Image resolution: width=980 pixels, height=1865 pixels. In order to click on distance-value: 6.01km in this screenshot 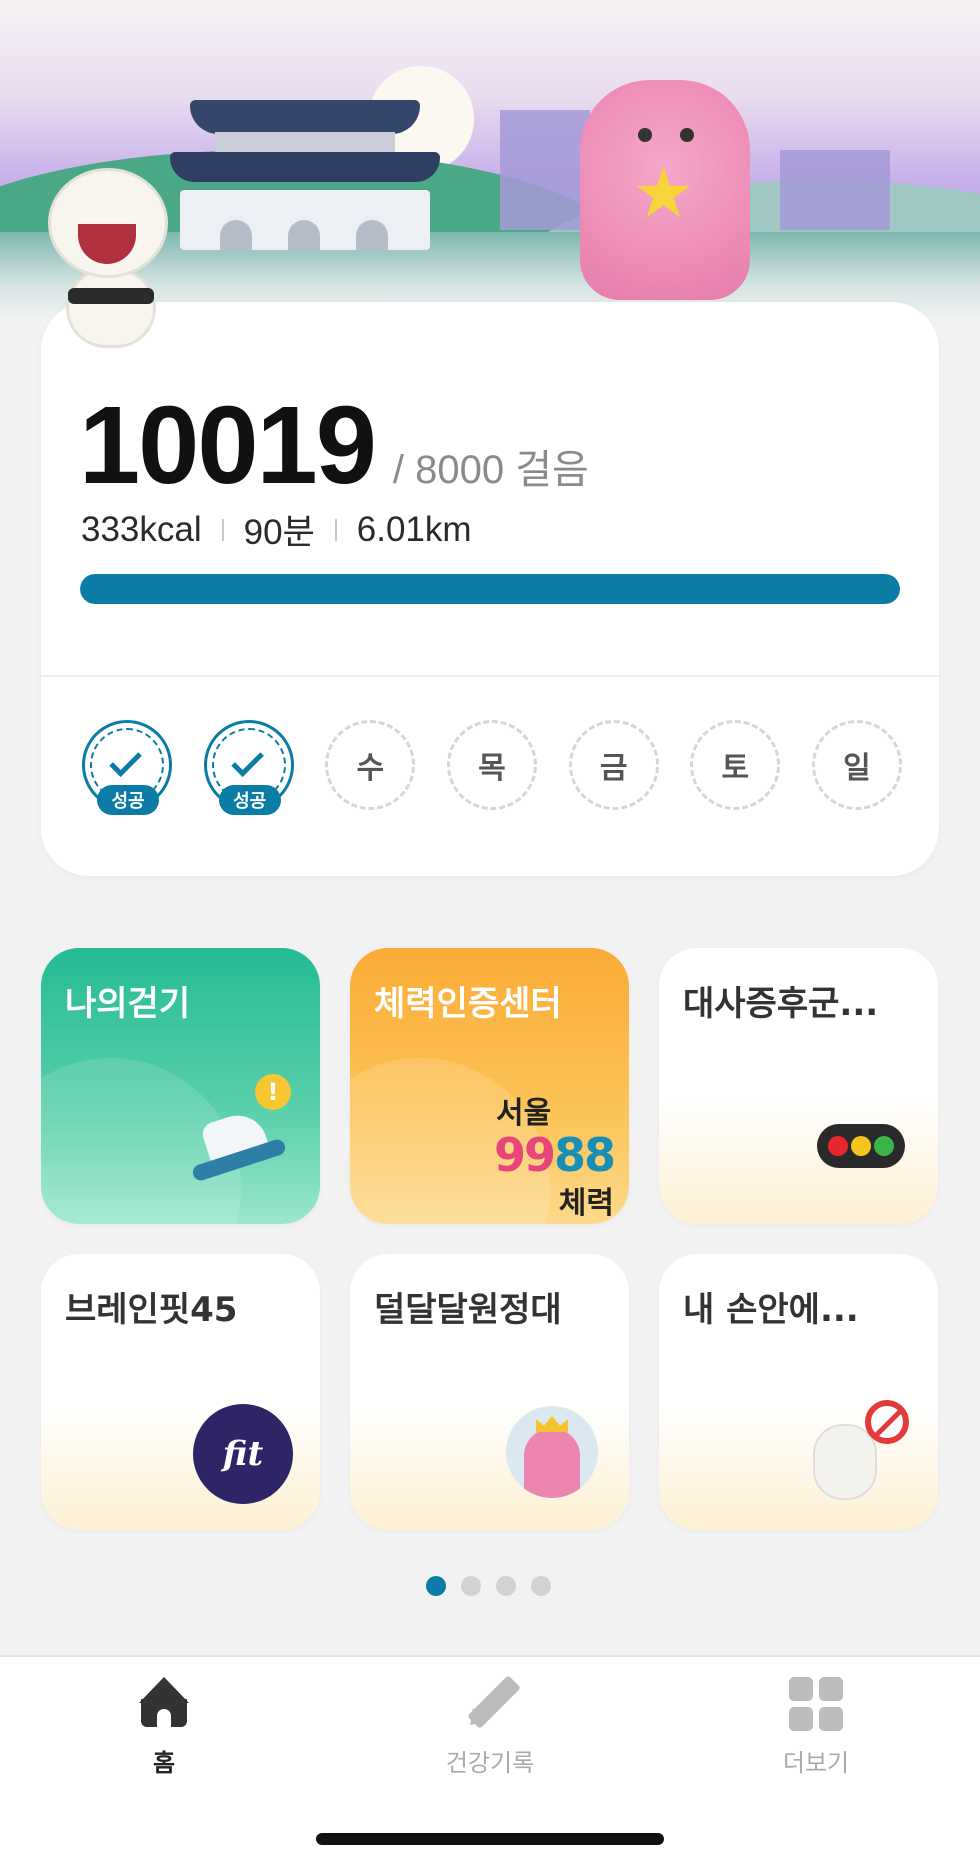, I will do `click(414, 529)`.